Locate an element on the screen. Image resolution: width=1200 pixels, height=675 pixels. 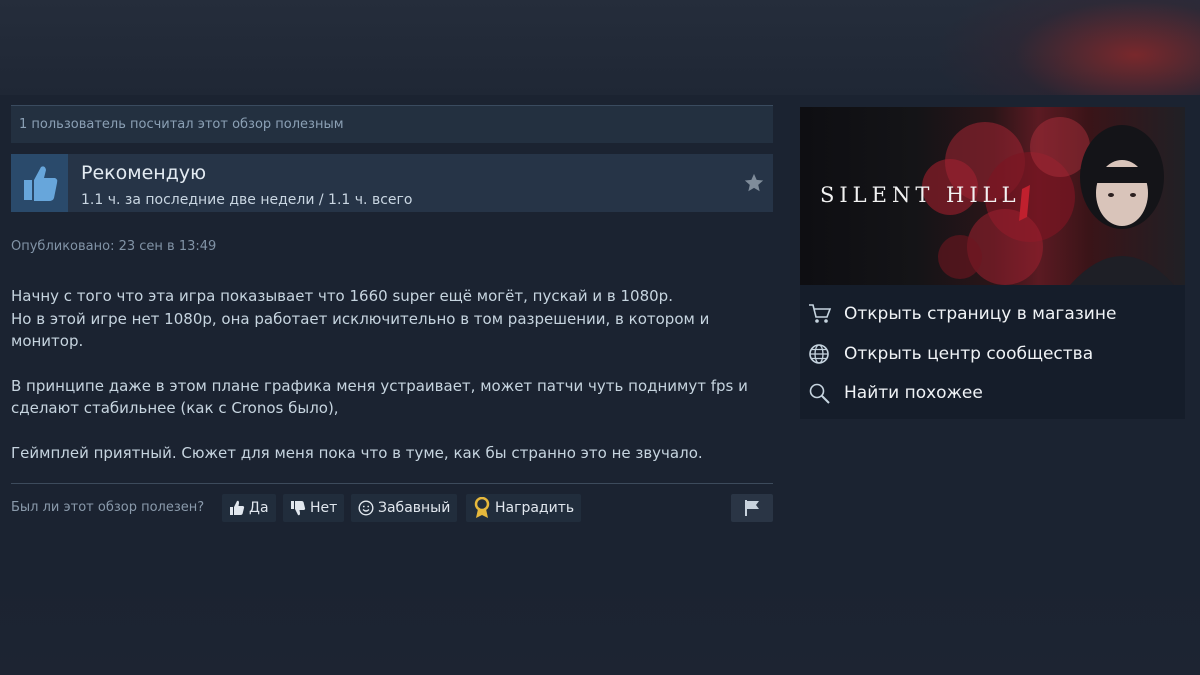
store-page-link: Открыть страницу в магазине is located at coordinates (962, 314).